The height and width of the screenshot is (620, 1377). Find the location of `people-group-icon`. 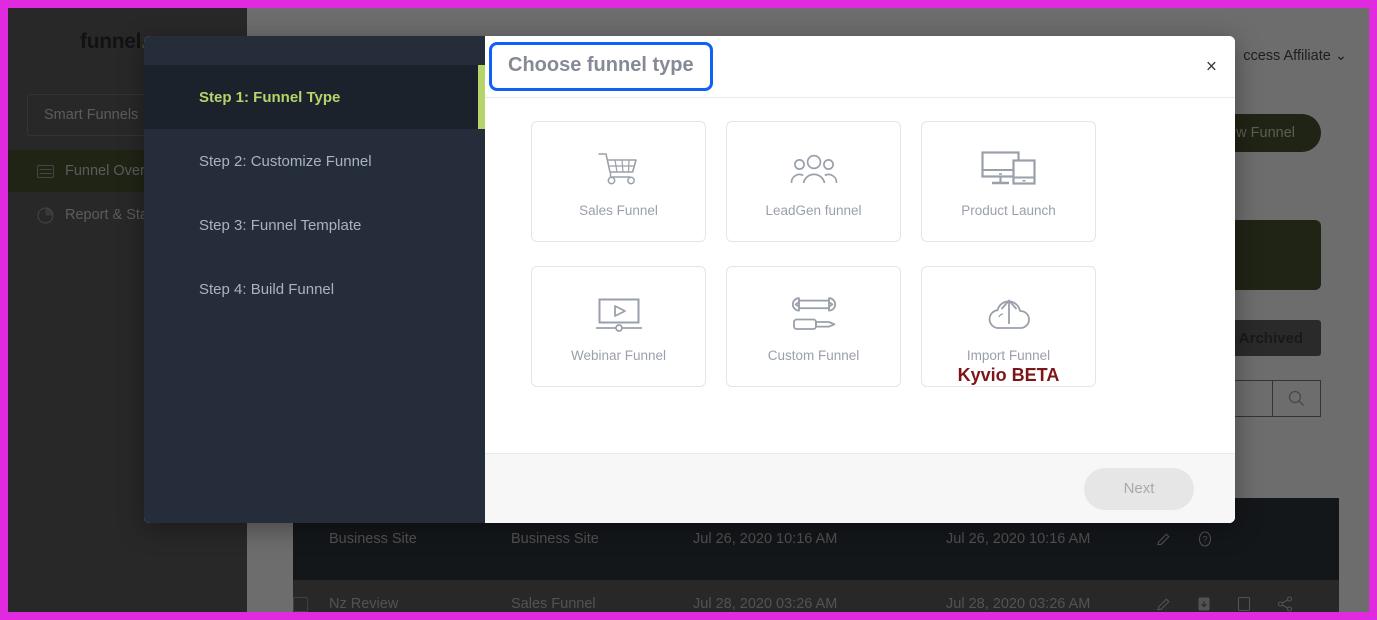

people-group-icon is located at coordinates (814, 170).